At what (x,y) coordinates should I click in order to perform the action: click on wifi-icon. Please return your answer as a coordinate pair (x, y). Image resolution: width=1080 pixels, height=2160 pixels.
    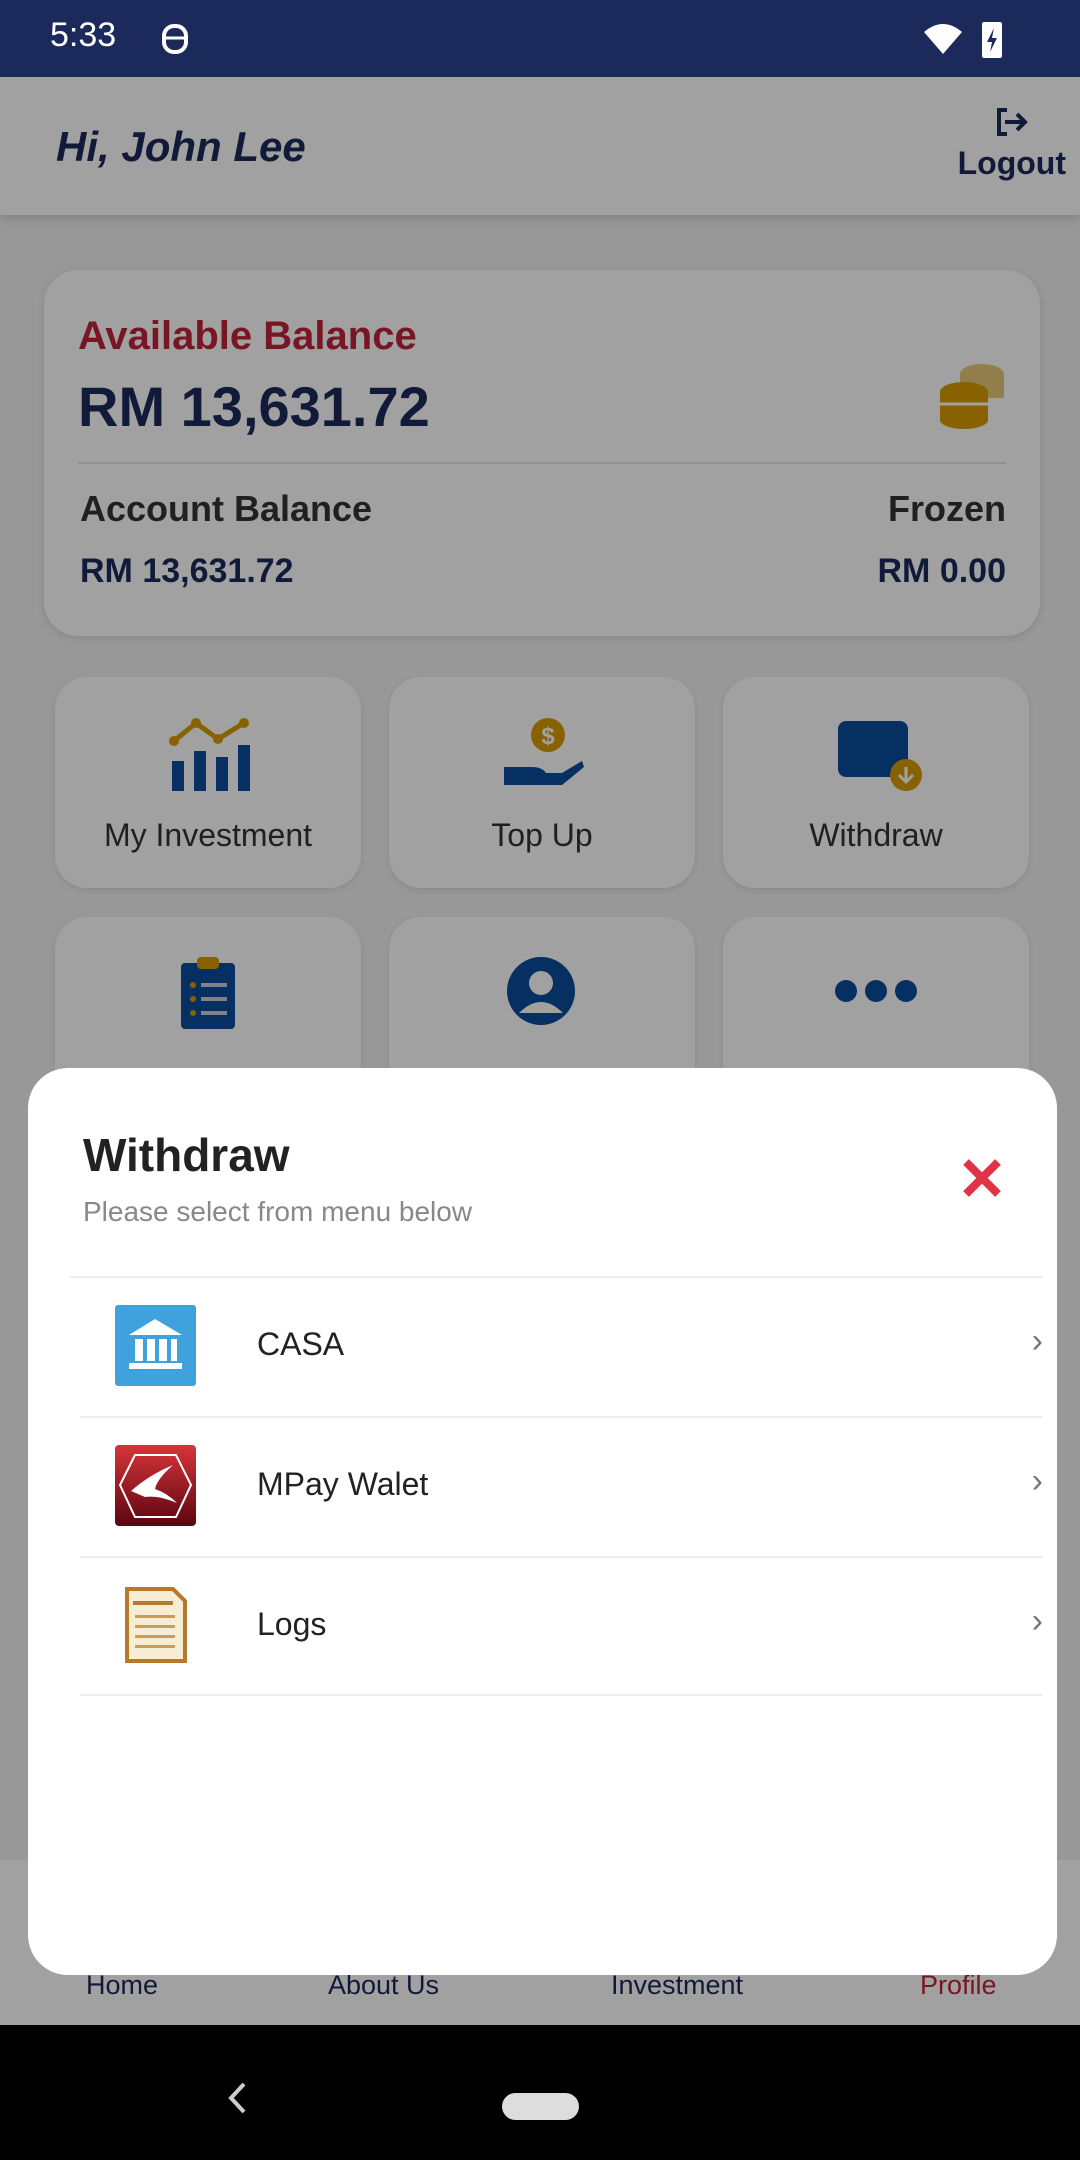
    Looking at the image, I should click on (943, 39).